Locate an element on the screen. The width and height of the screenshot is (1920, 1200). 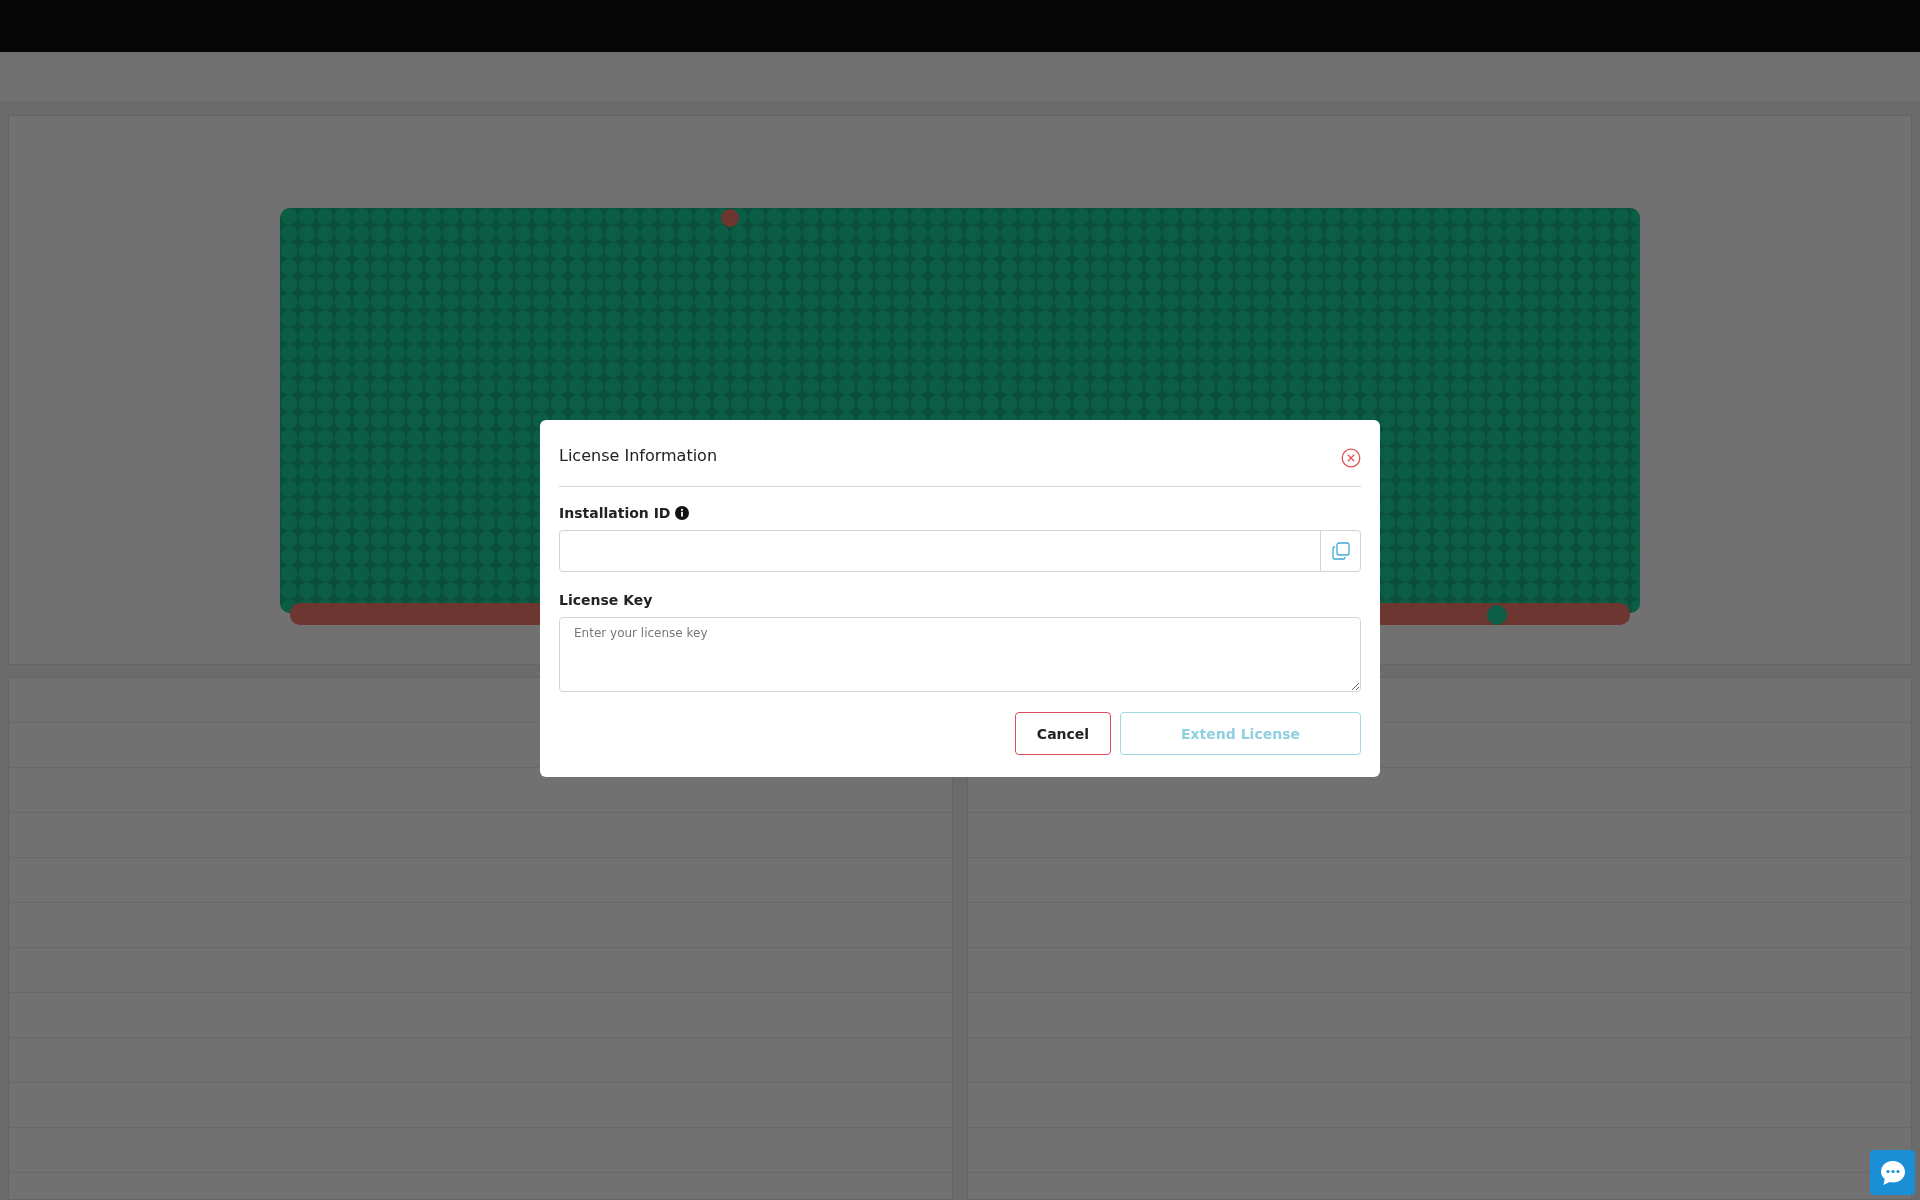
dialog-title: License Information is located at coordinates (638, 455).